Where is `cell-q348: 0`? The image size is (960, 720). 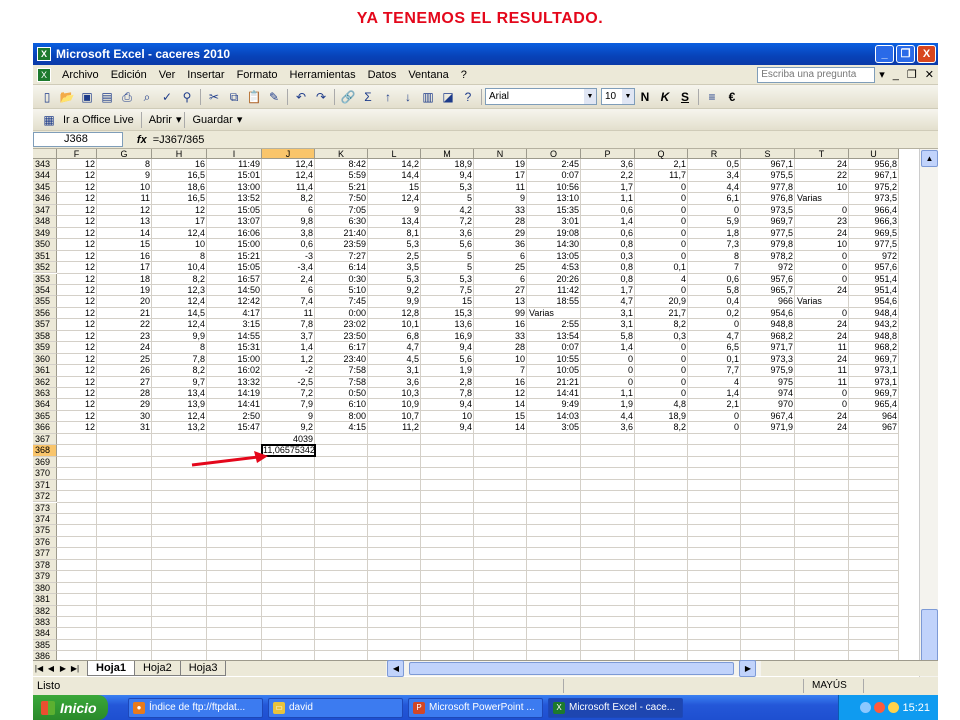
cell-q348: 0 is located at coordinates (661, 221).